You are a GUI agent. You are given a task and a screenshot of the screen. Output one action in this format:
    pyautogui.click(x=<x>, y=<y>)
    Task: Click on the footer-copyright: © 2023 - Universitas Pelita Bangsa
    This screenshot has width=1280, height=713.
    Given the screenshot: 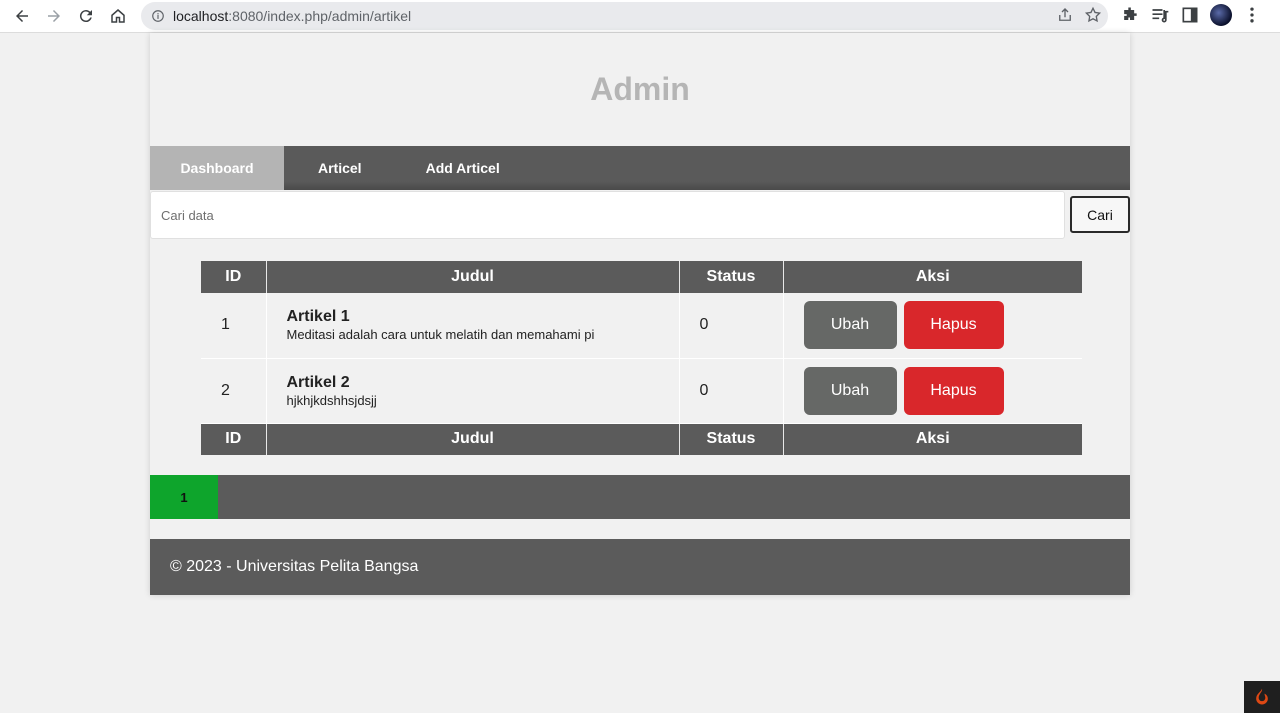 What is the action you would take?
    pyautogui.click(x=294, y=566)
    